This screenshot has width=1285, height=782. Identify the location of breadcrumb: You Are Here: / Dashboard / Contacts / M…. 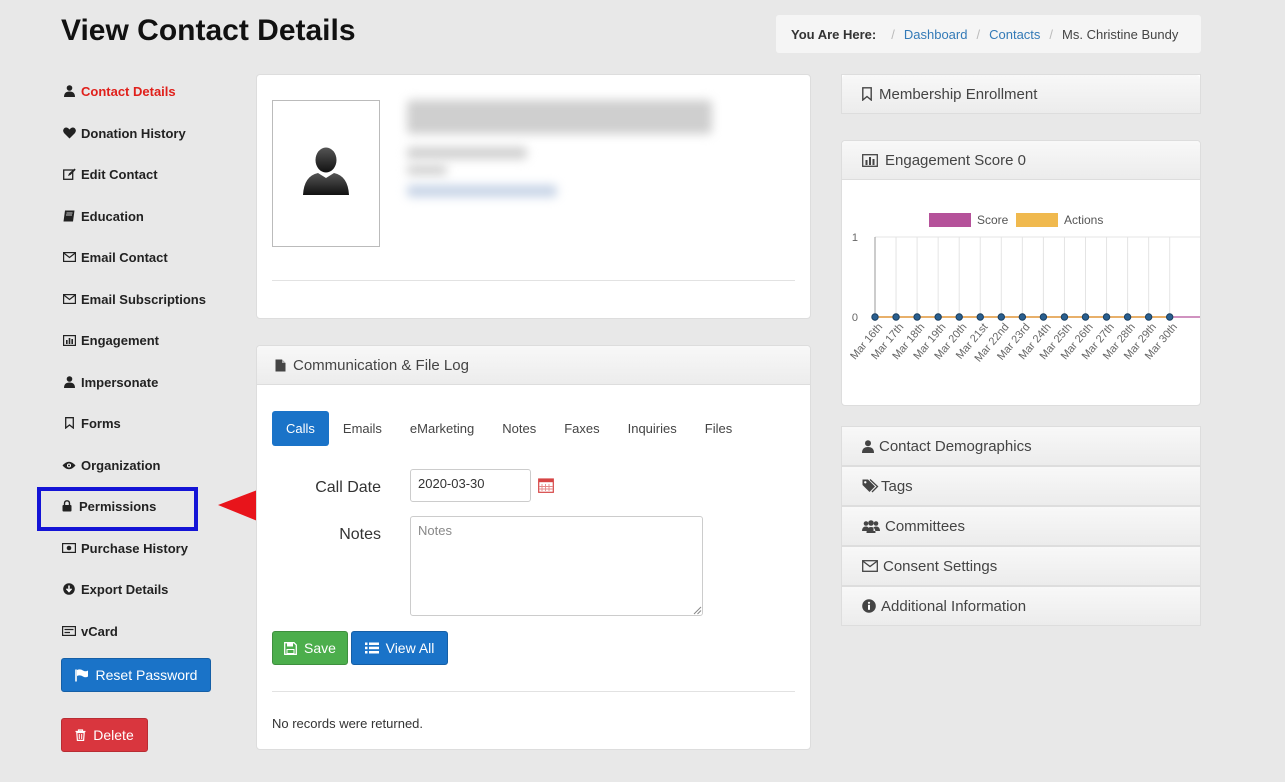
(988, 34).